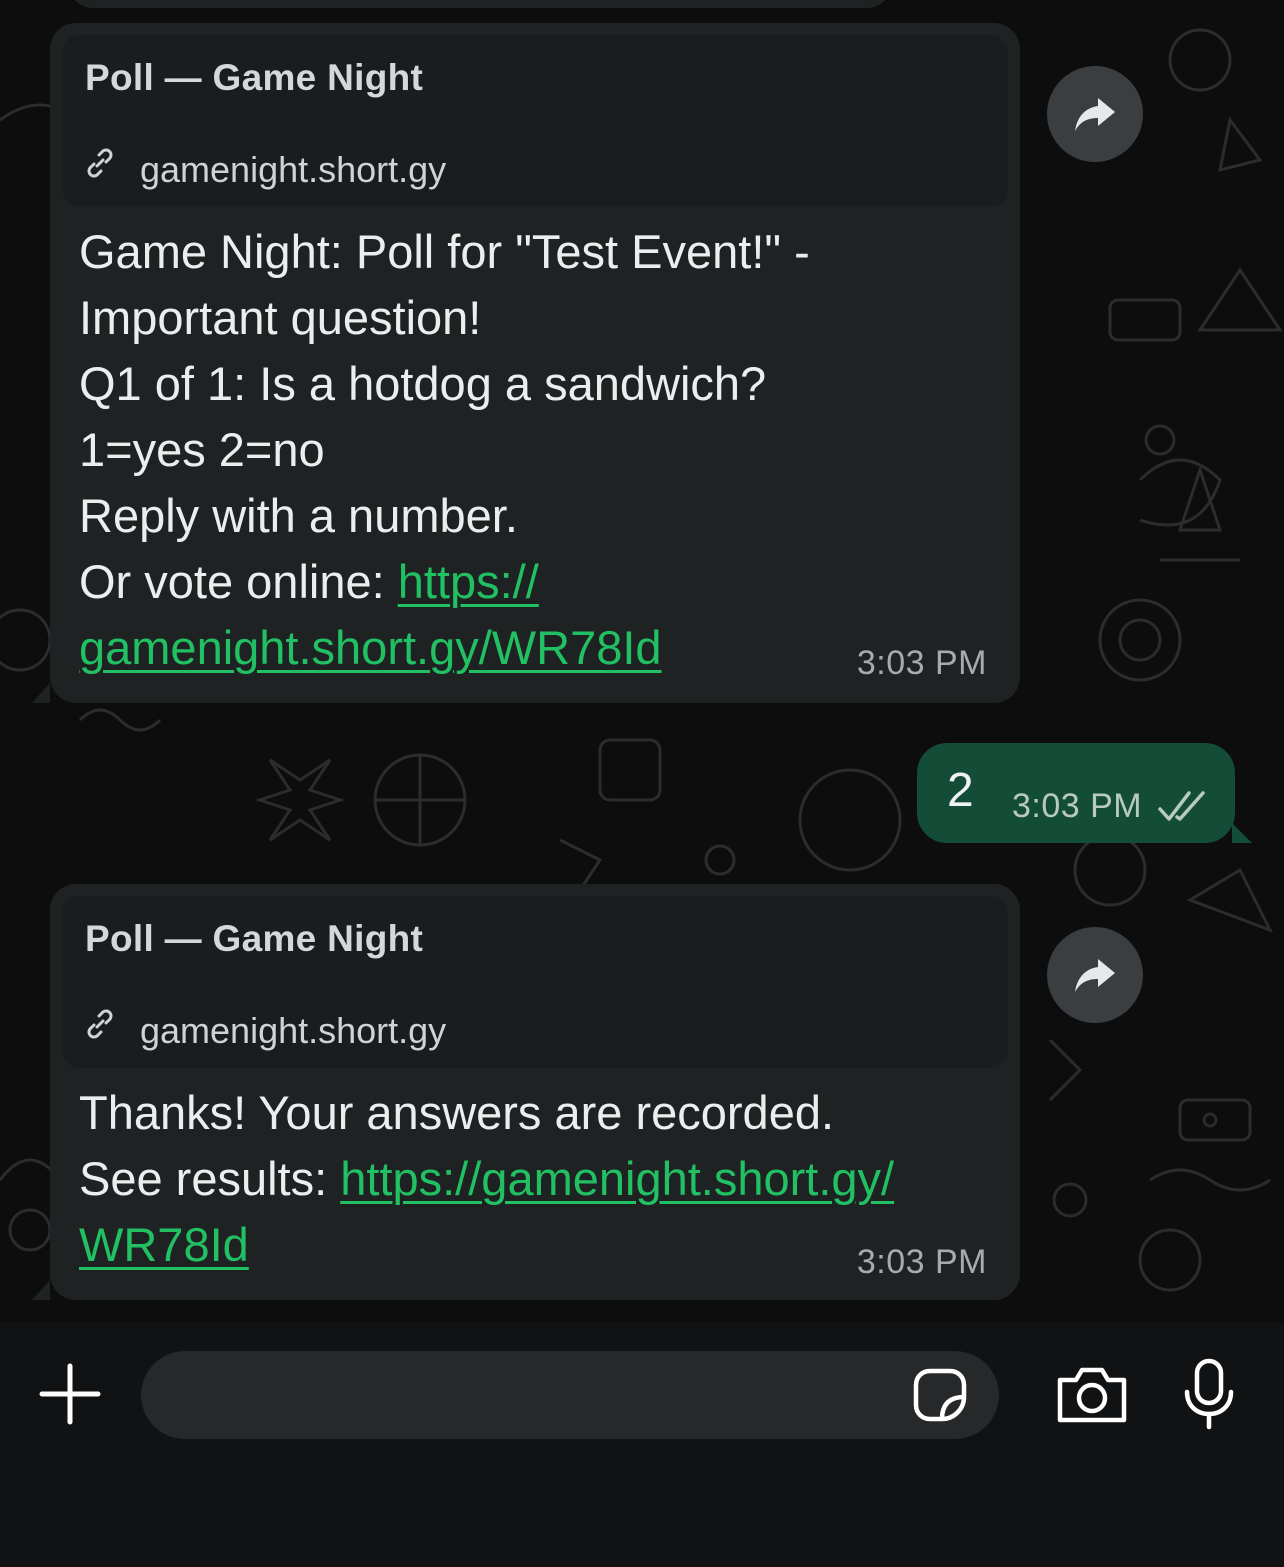  What do you see at coordinates (940, 1395) in the screenshot?
I see `sticker-icon` at bounding box center [940, 1395].